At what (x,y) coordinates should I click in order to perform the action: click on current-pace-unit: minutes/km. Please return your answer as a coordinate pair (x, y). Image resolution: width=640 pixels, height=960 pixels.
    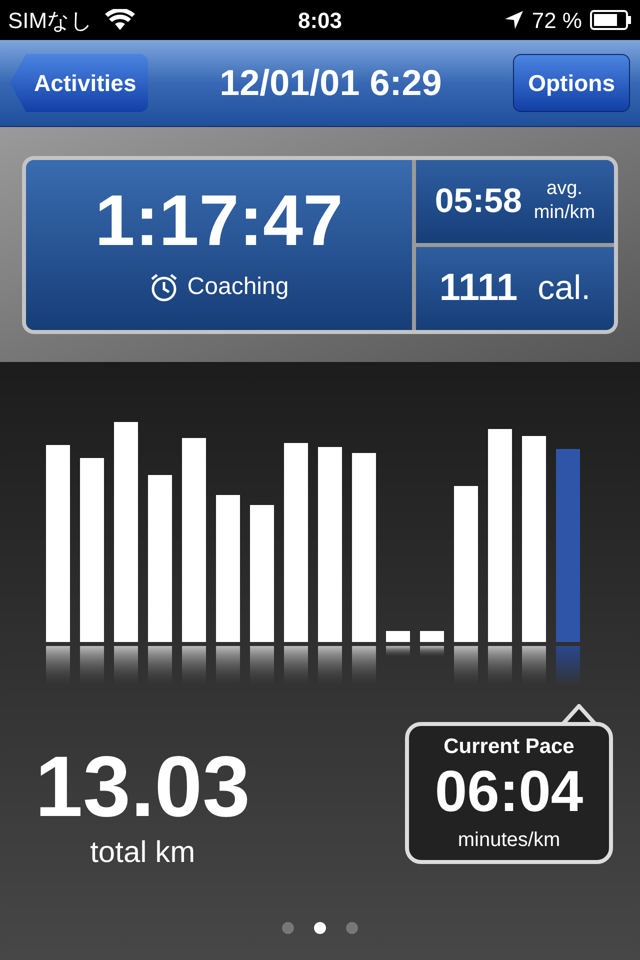
    Looking at the image, I should click on (509, 840).